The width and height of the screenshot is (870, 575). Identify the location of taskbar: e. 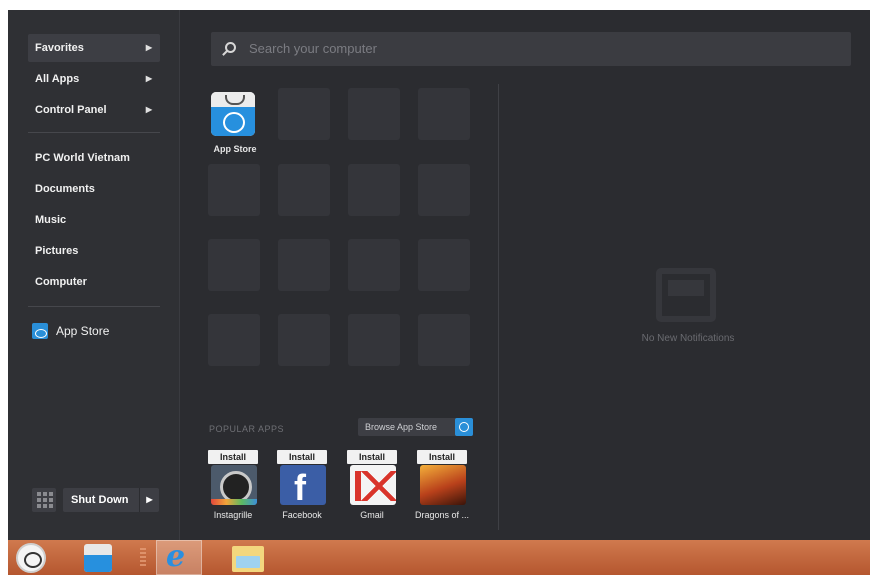
(439, 557).